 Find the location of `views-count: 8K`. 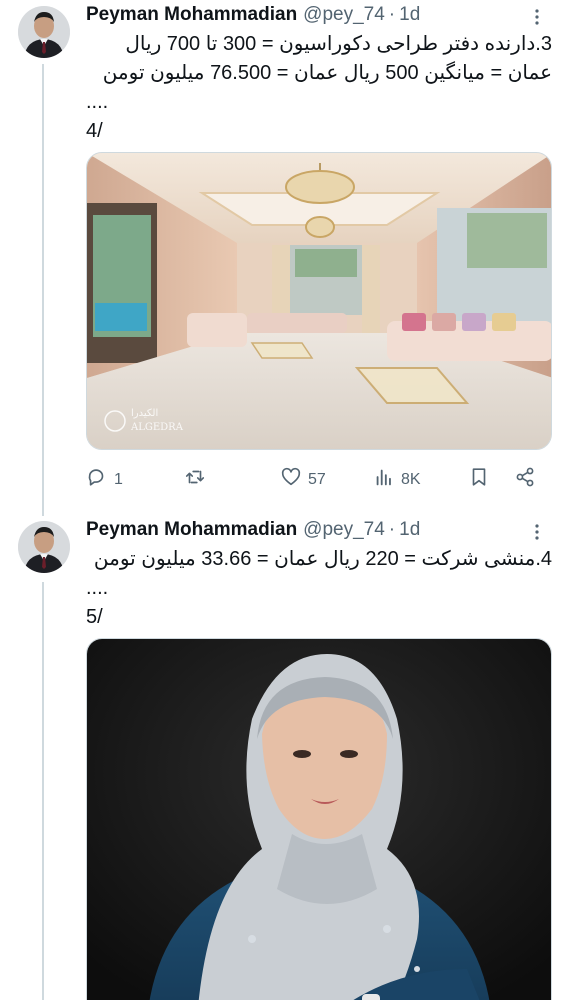

views-count: 8K is located at coordinates (411, 479).